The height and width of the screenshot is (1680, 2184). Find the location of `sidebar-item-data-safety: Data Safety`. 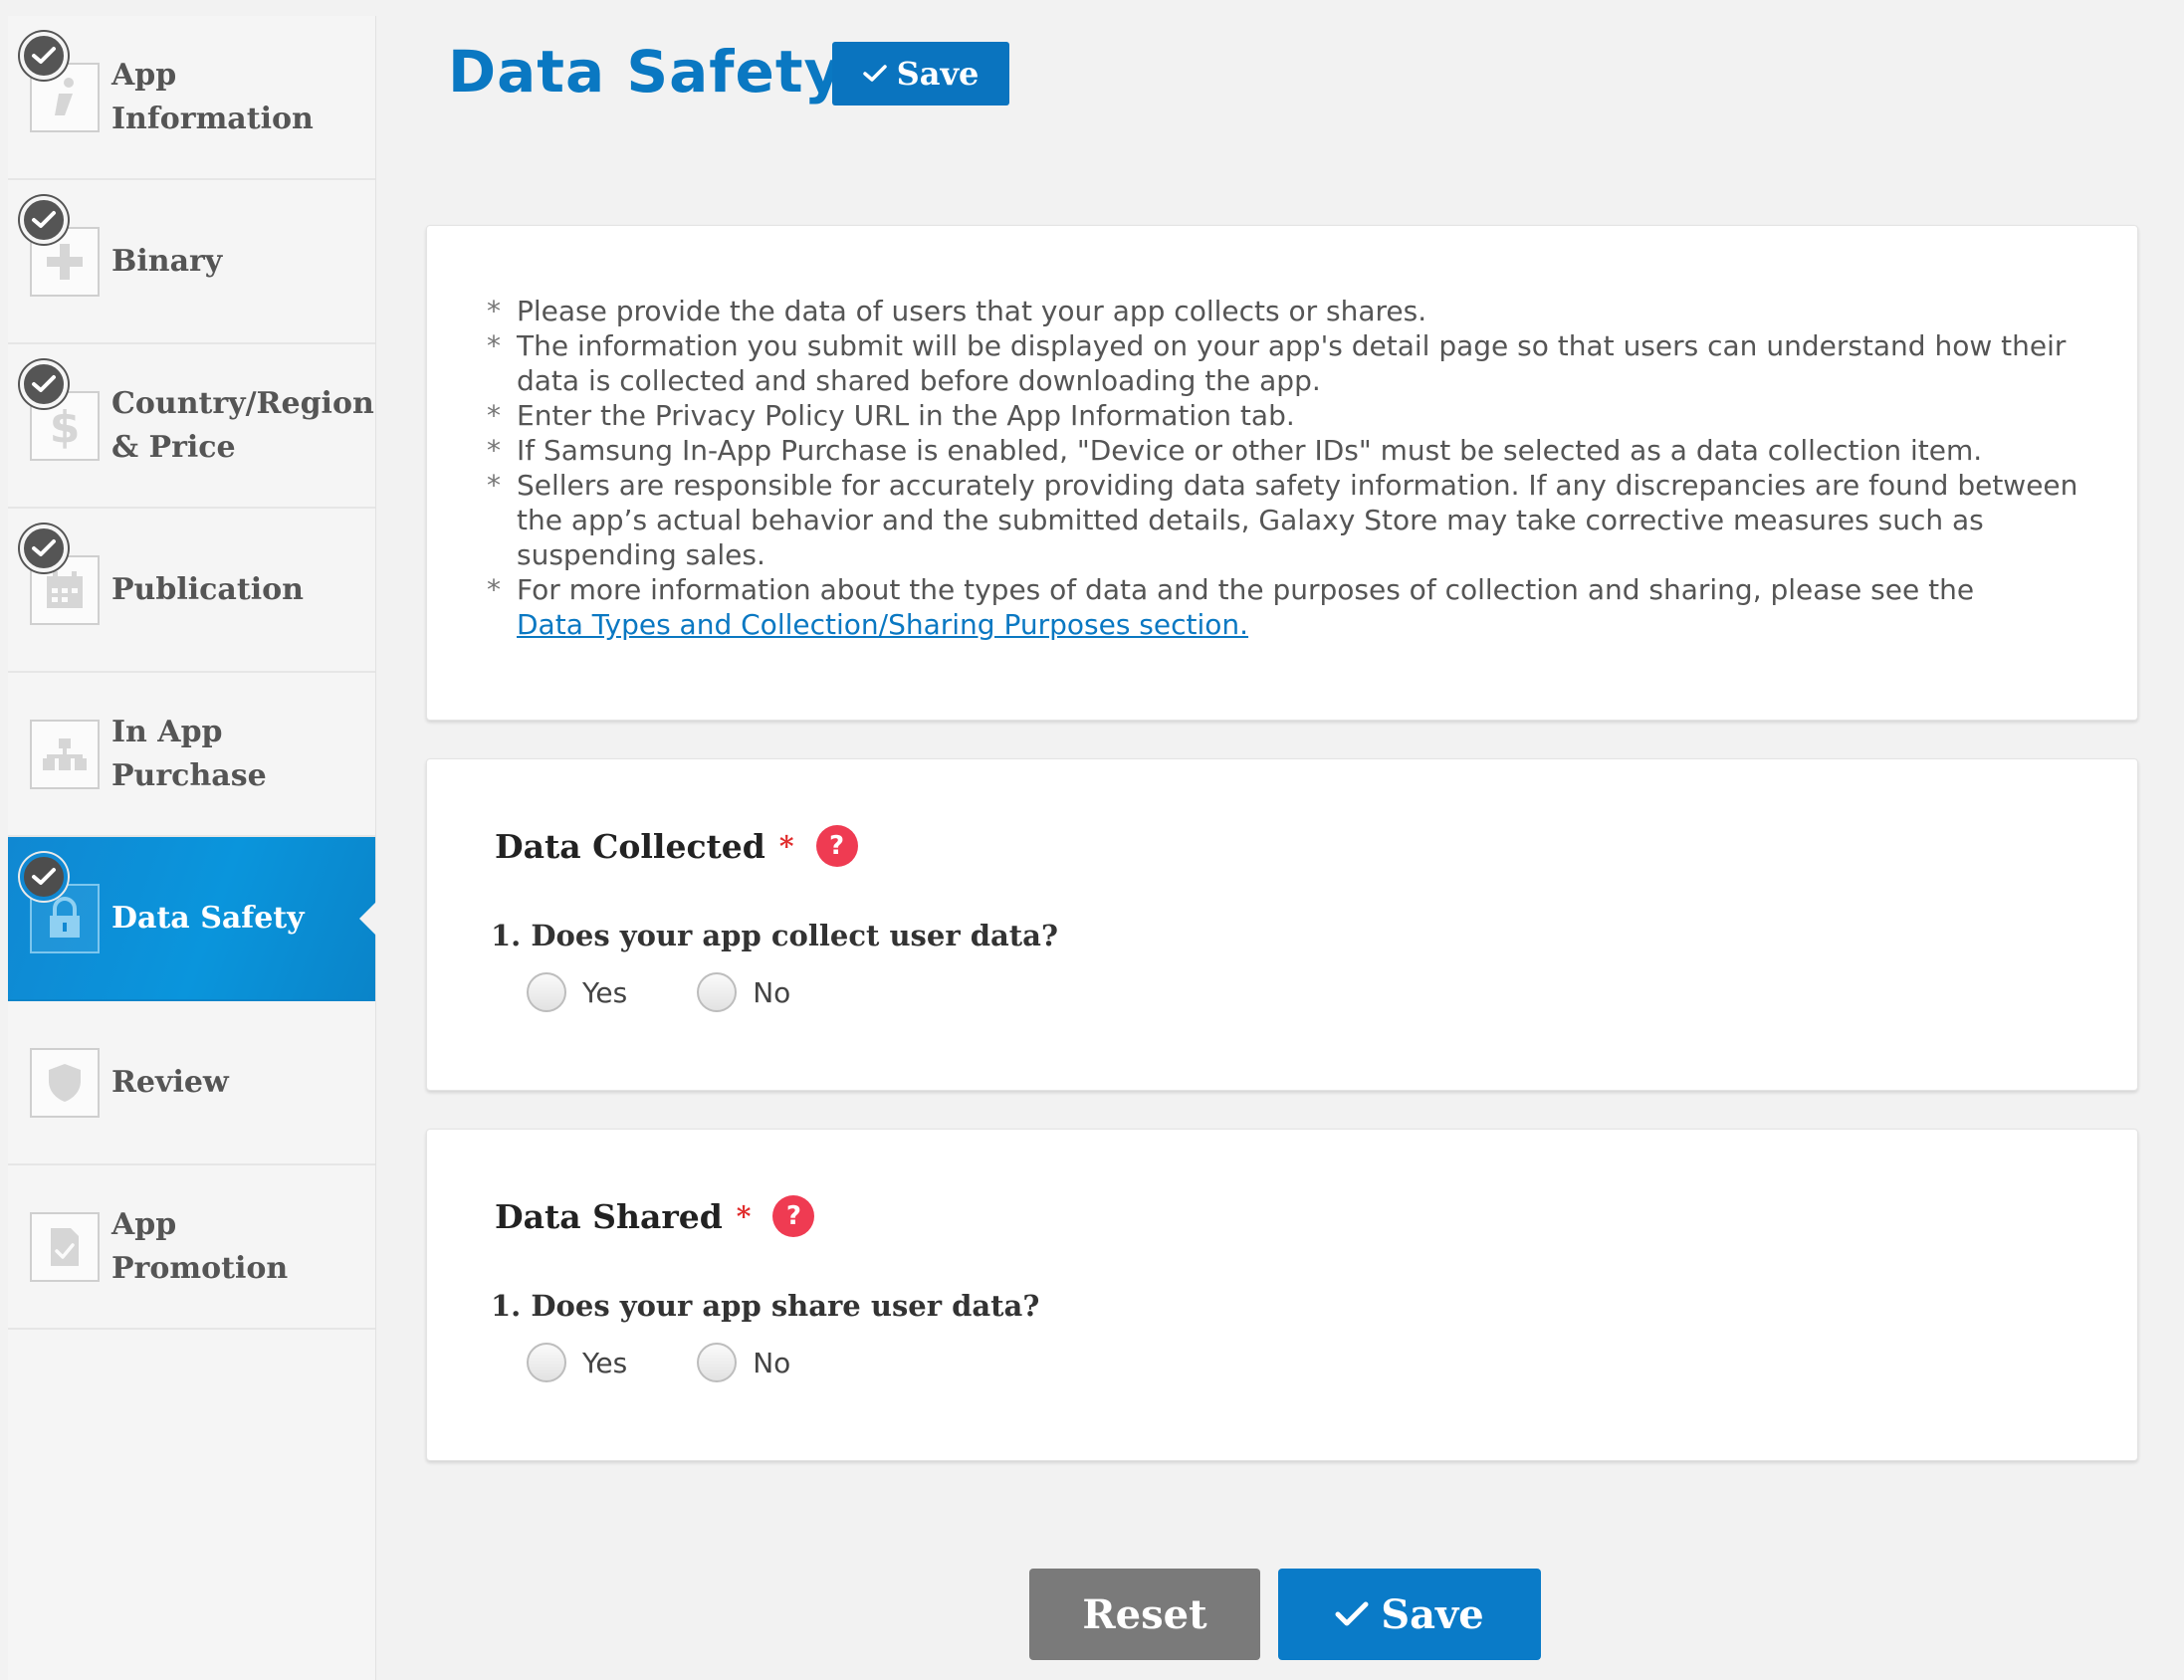

sidebar-item-data-safety: Data Safety is located at coordinates (191, 919).